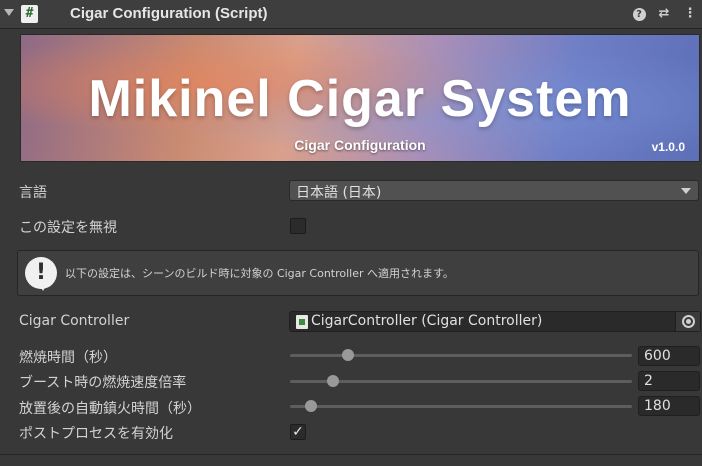 Image resolution: width=702 pixels, height=466 pixels. What do you see at coordinates (669, 356) in the screenshot?
I see `burn-time-input: 600` at bounding box center [669, 356].